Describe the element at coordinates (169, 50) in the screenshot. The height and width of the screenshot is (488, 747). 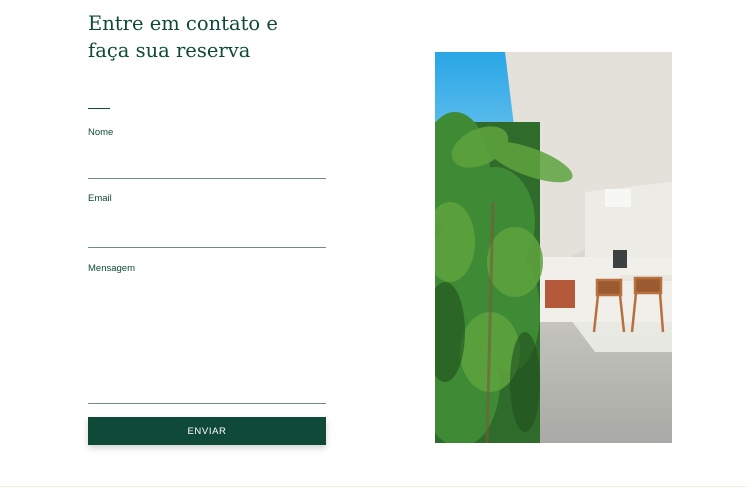
I see `page-title-line-2: faça sua reserva` at that location.